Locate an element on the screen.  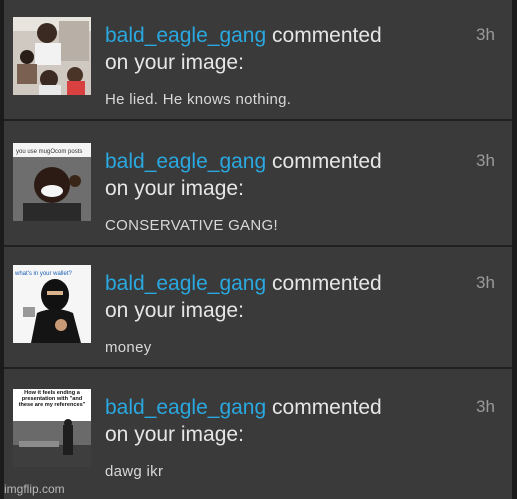
meme-thumbnail: you use mugOcom posts is located at coordinates (52, 182).